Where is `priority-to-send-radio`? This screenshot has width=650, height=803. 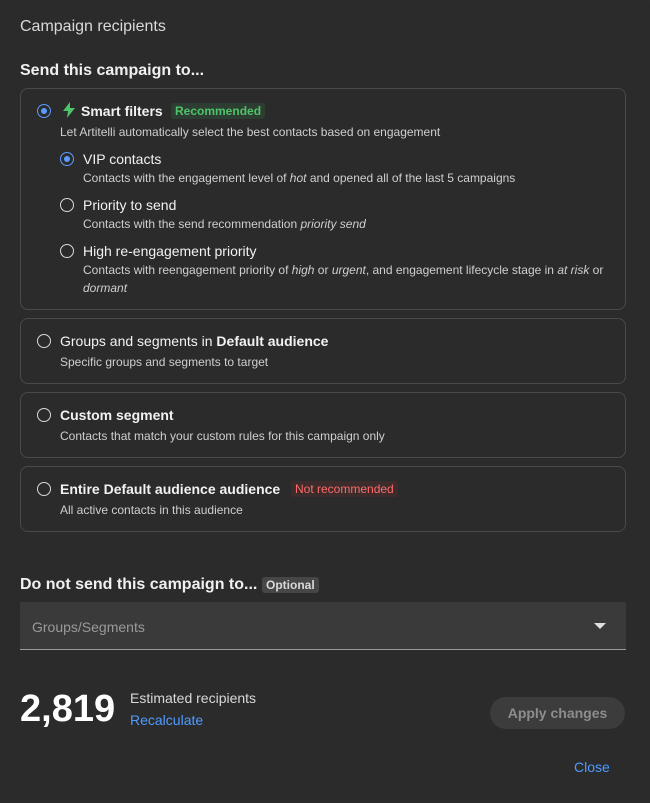 priority-to-send-radio is located at coordinates (67, 205).